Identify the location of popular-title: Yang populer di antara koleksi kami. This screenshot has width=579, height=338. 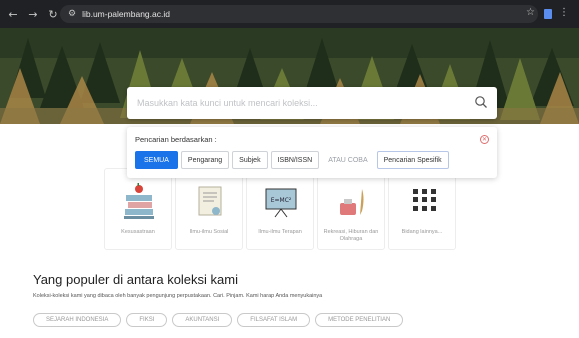
(135, 279).